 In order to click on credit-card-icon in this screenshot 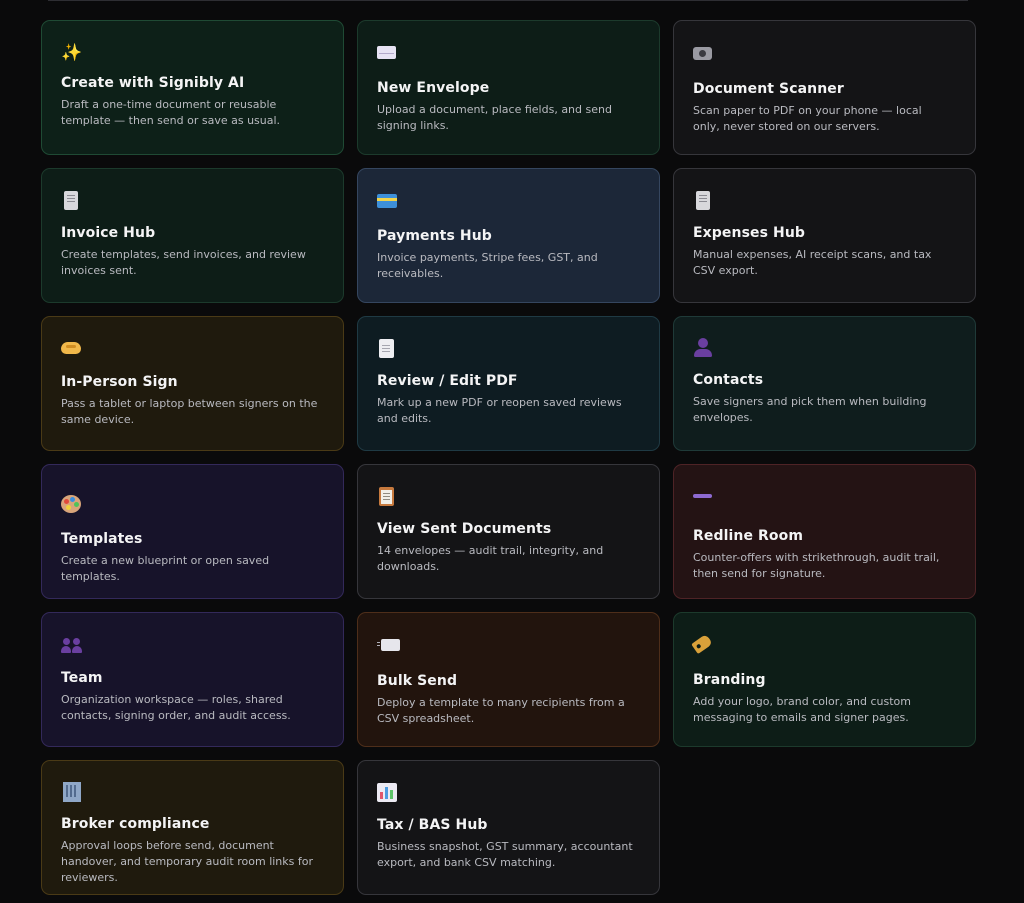, I will do `click(389, 206)`.